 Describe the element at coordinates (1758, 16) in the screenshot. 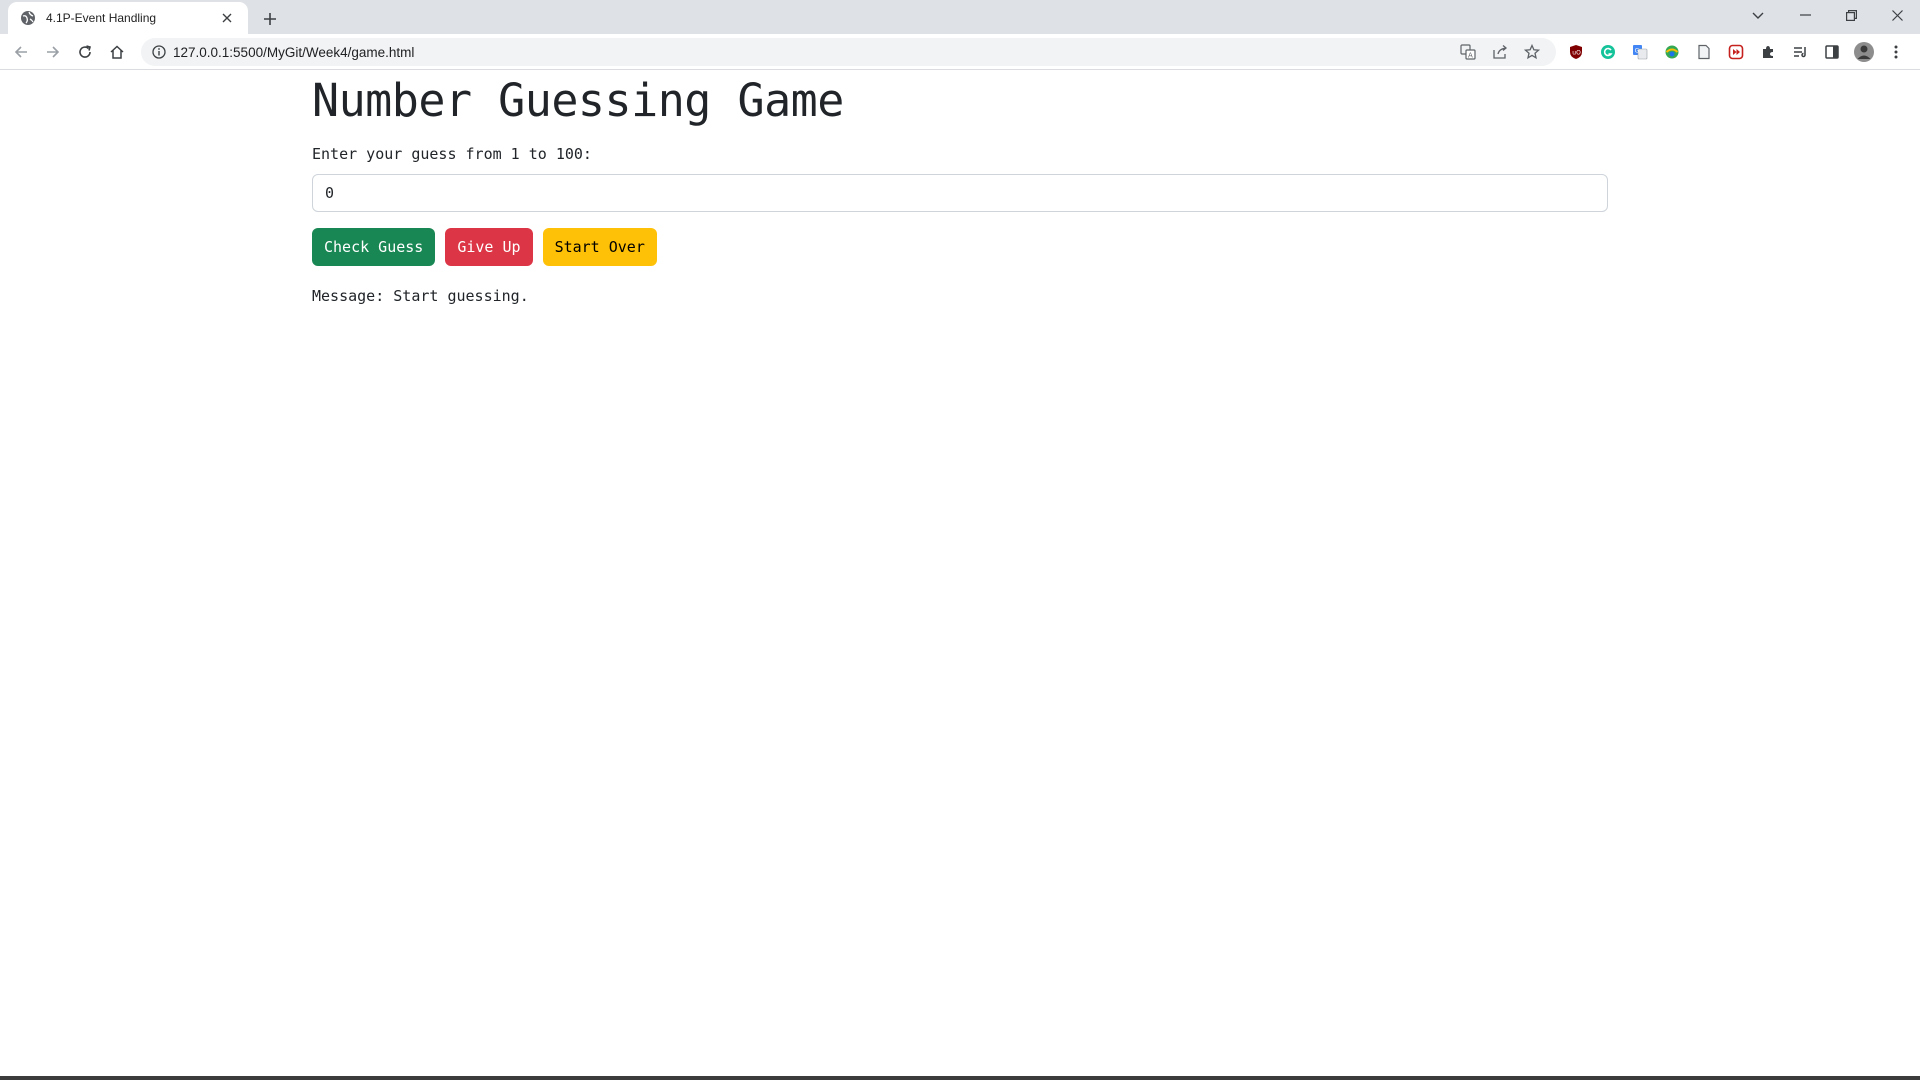

I see `chevron-down-icon` at that location.